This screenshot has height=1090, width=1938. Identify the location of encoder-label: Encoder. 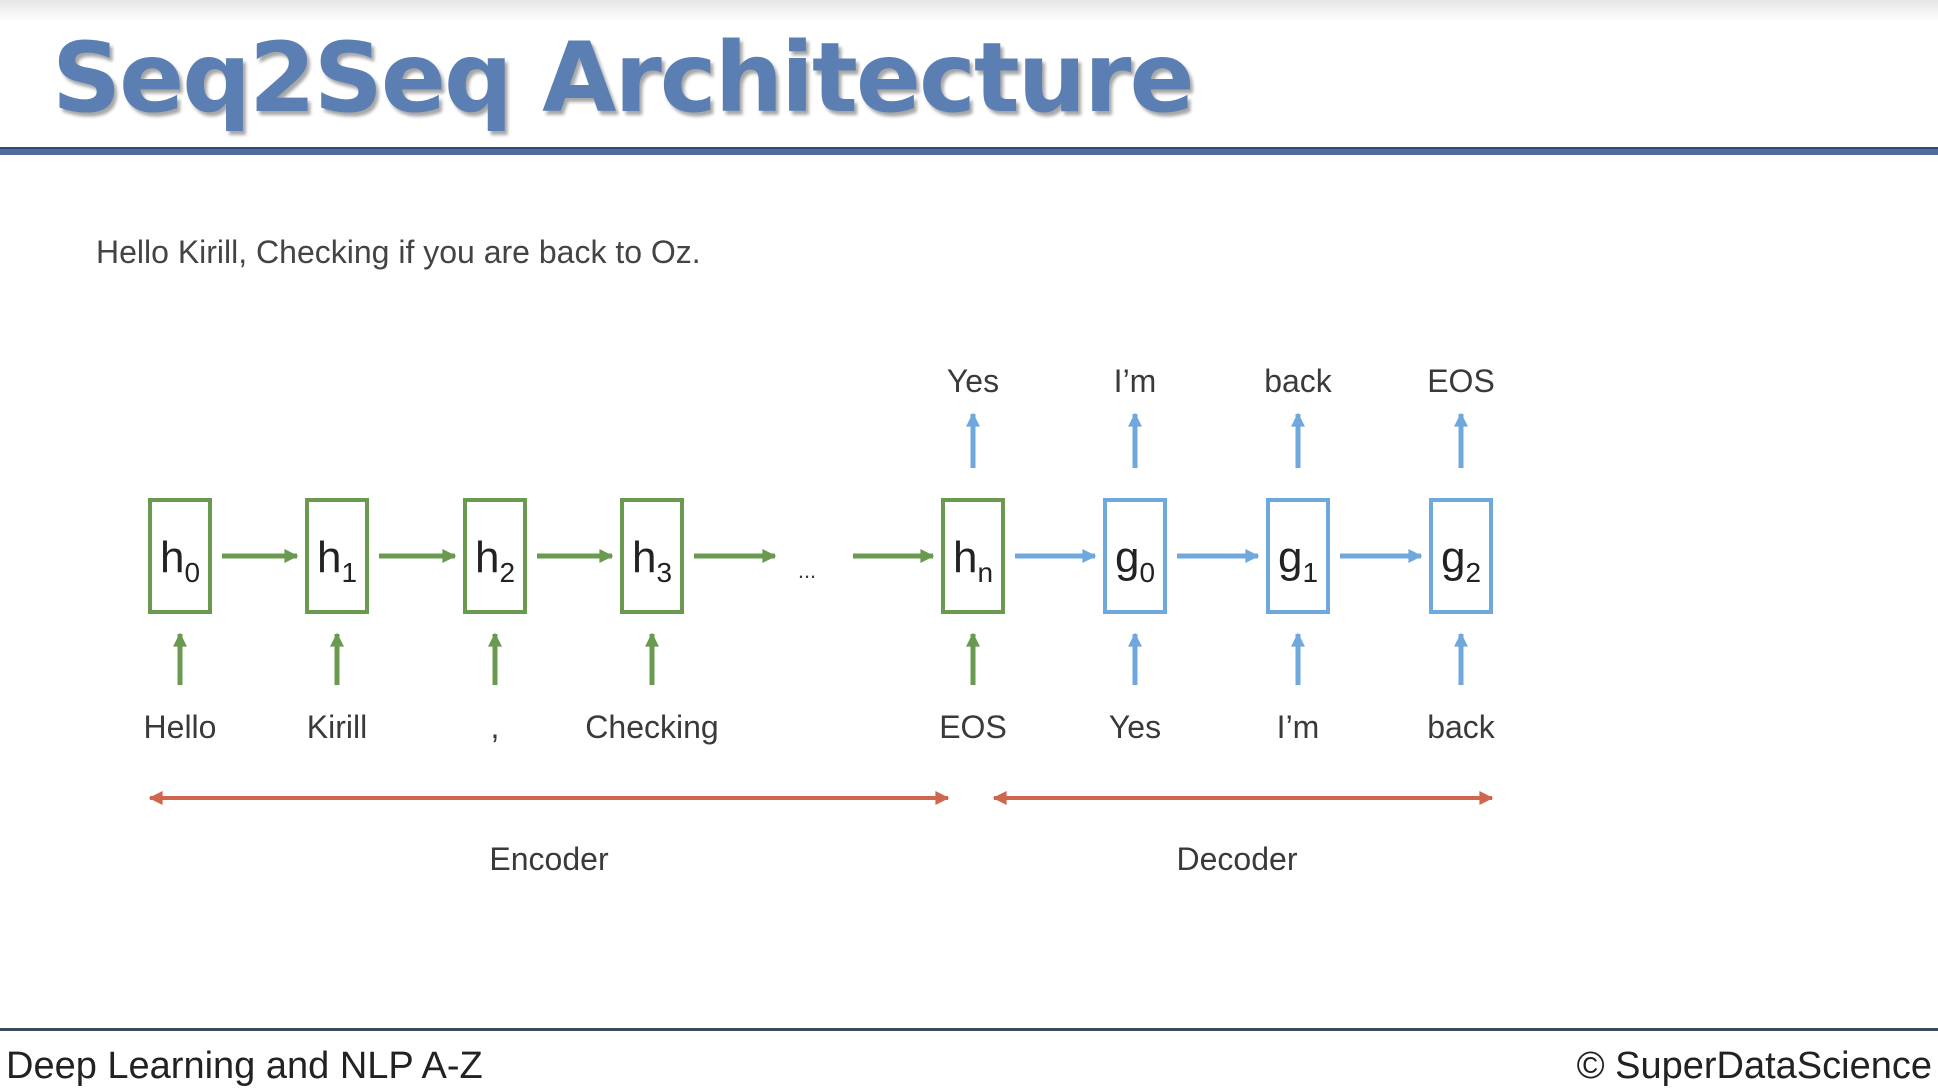
(549, 859).